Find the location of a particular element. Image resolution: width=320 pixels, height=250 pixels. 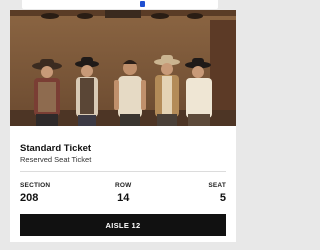

top-bar is located at coordinates (120, 4).